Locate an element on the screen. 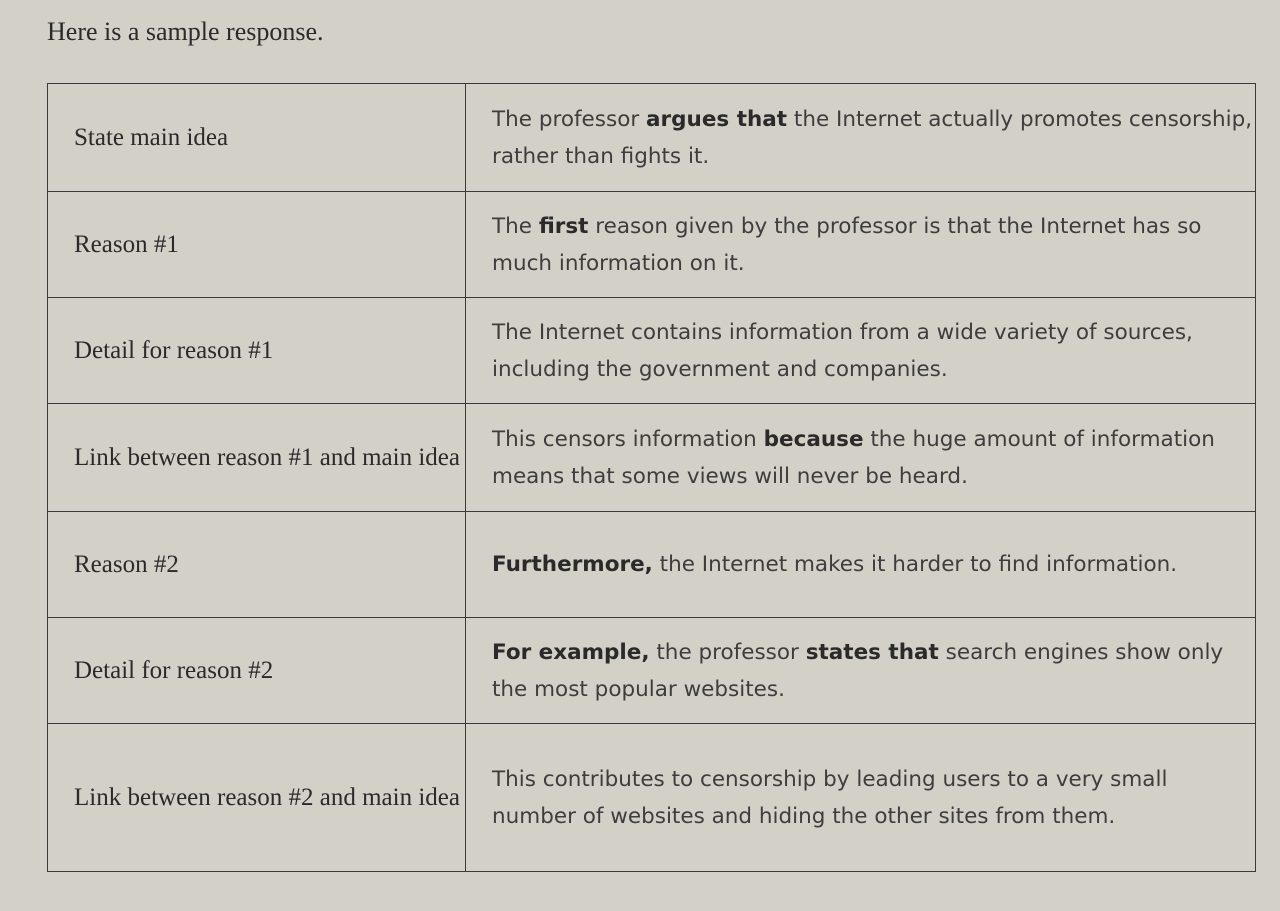 Image resolution: width=1280 pixels, height=911 pixels. row-label: Detail for reason #1 is located at coordinates (256, 350).